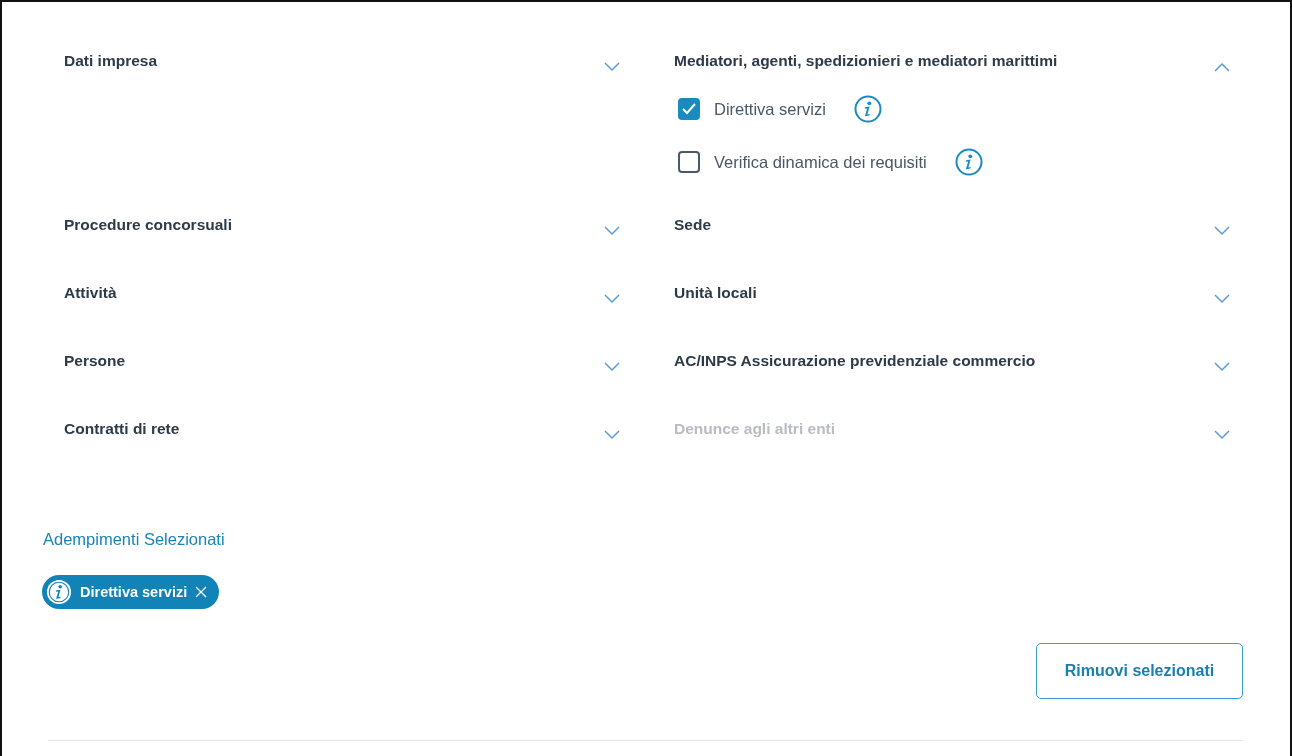 This screenshot has height=756, width=1292. What do you see at coordinates (855, 358) in the screenshot?
I see `section-title: AC/INPS Assicurazione previdenziale commercio` at bounding box center [855, 358].